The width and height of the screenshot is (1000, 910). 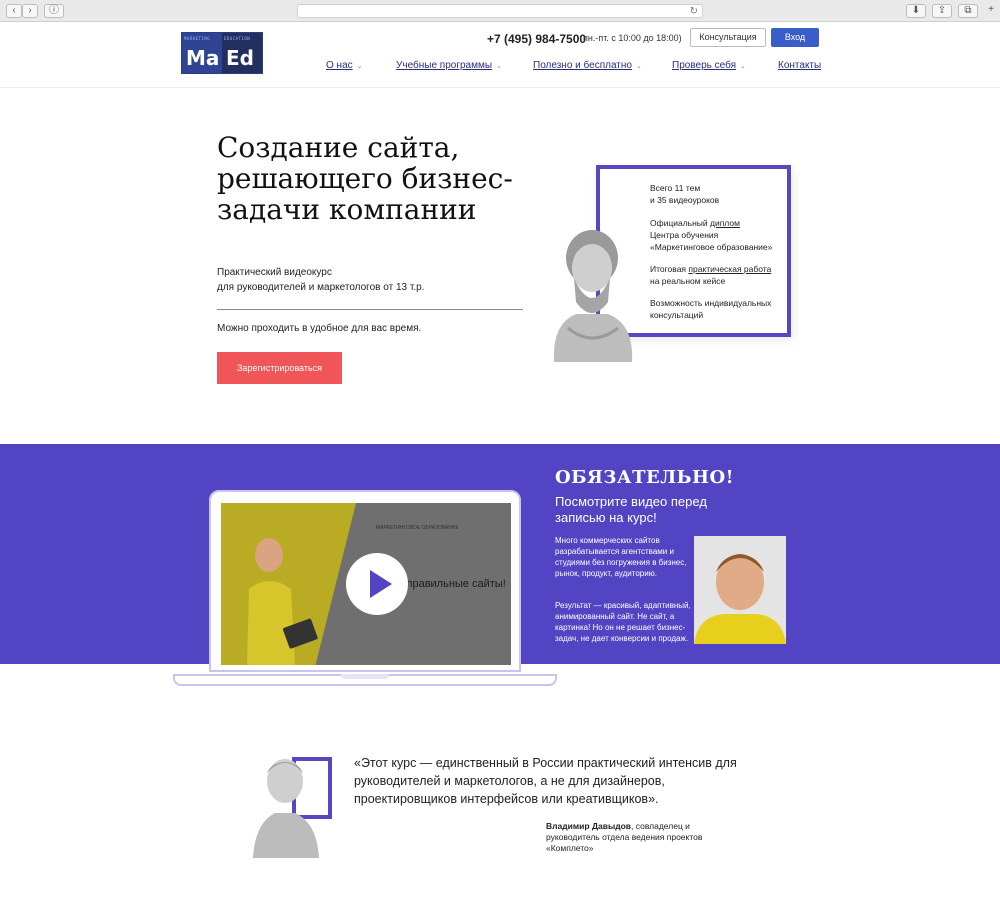 What do you see at coordinates (203, 58) in the screenshot?
I see `logo-text: Ma` at bounding box center [203, 58].